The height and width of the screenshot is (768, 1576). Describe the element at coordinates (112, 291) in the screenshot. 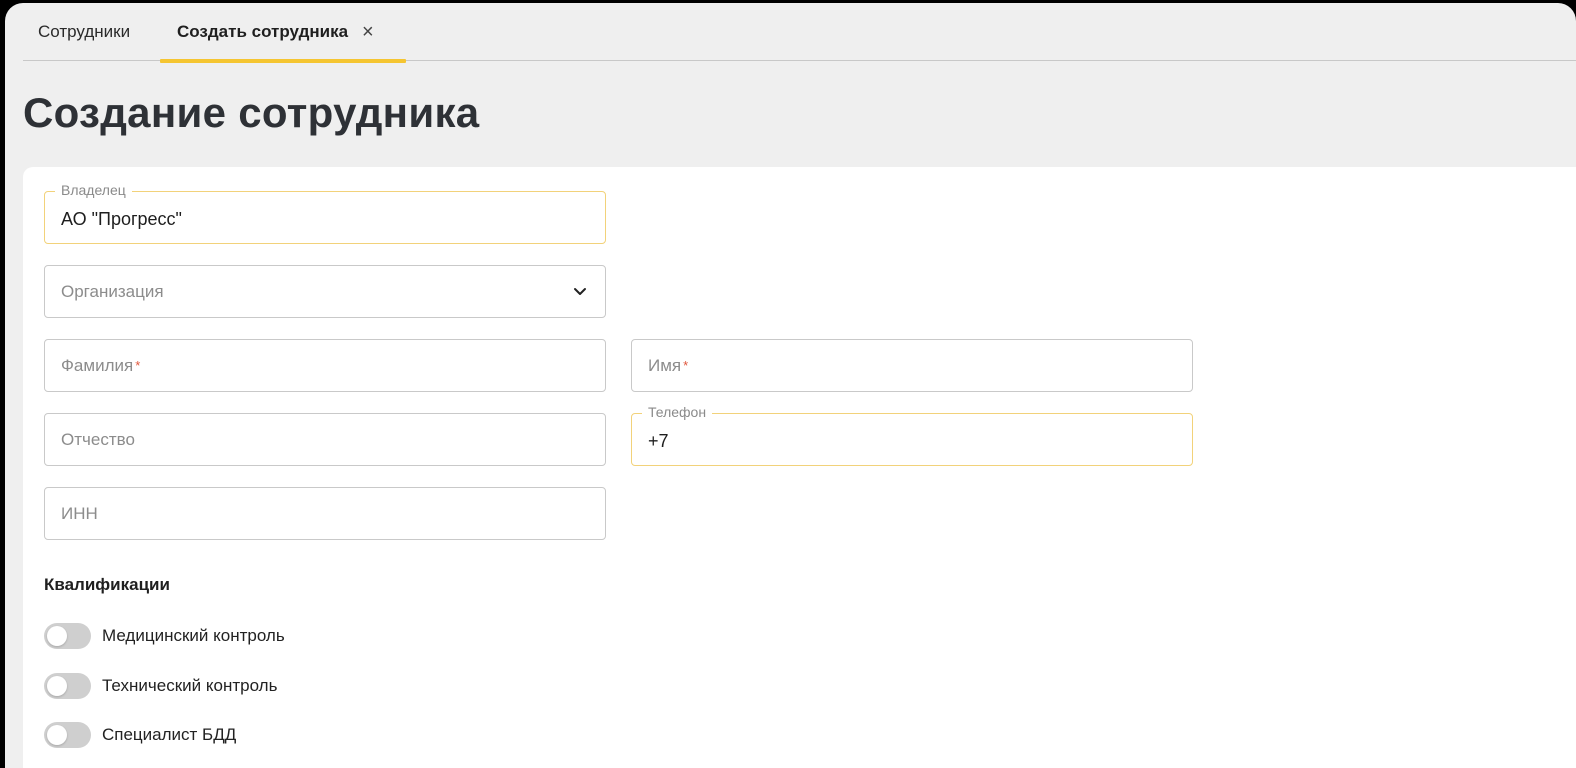

I see `organization-placeholder: Организация` at that location.